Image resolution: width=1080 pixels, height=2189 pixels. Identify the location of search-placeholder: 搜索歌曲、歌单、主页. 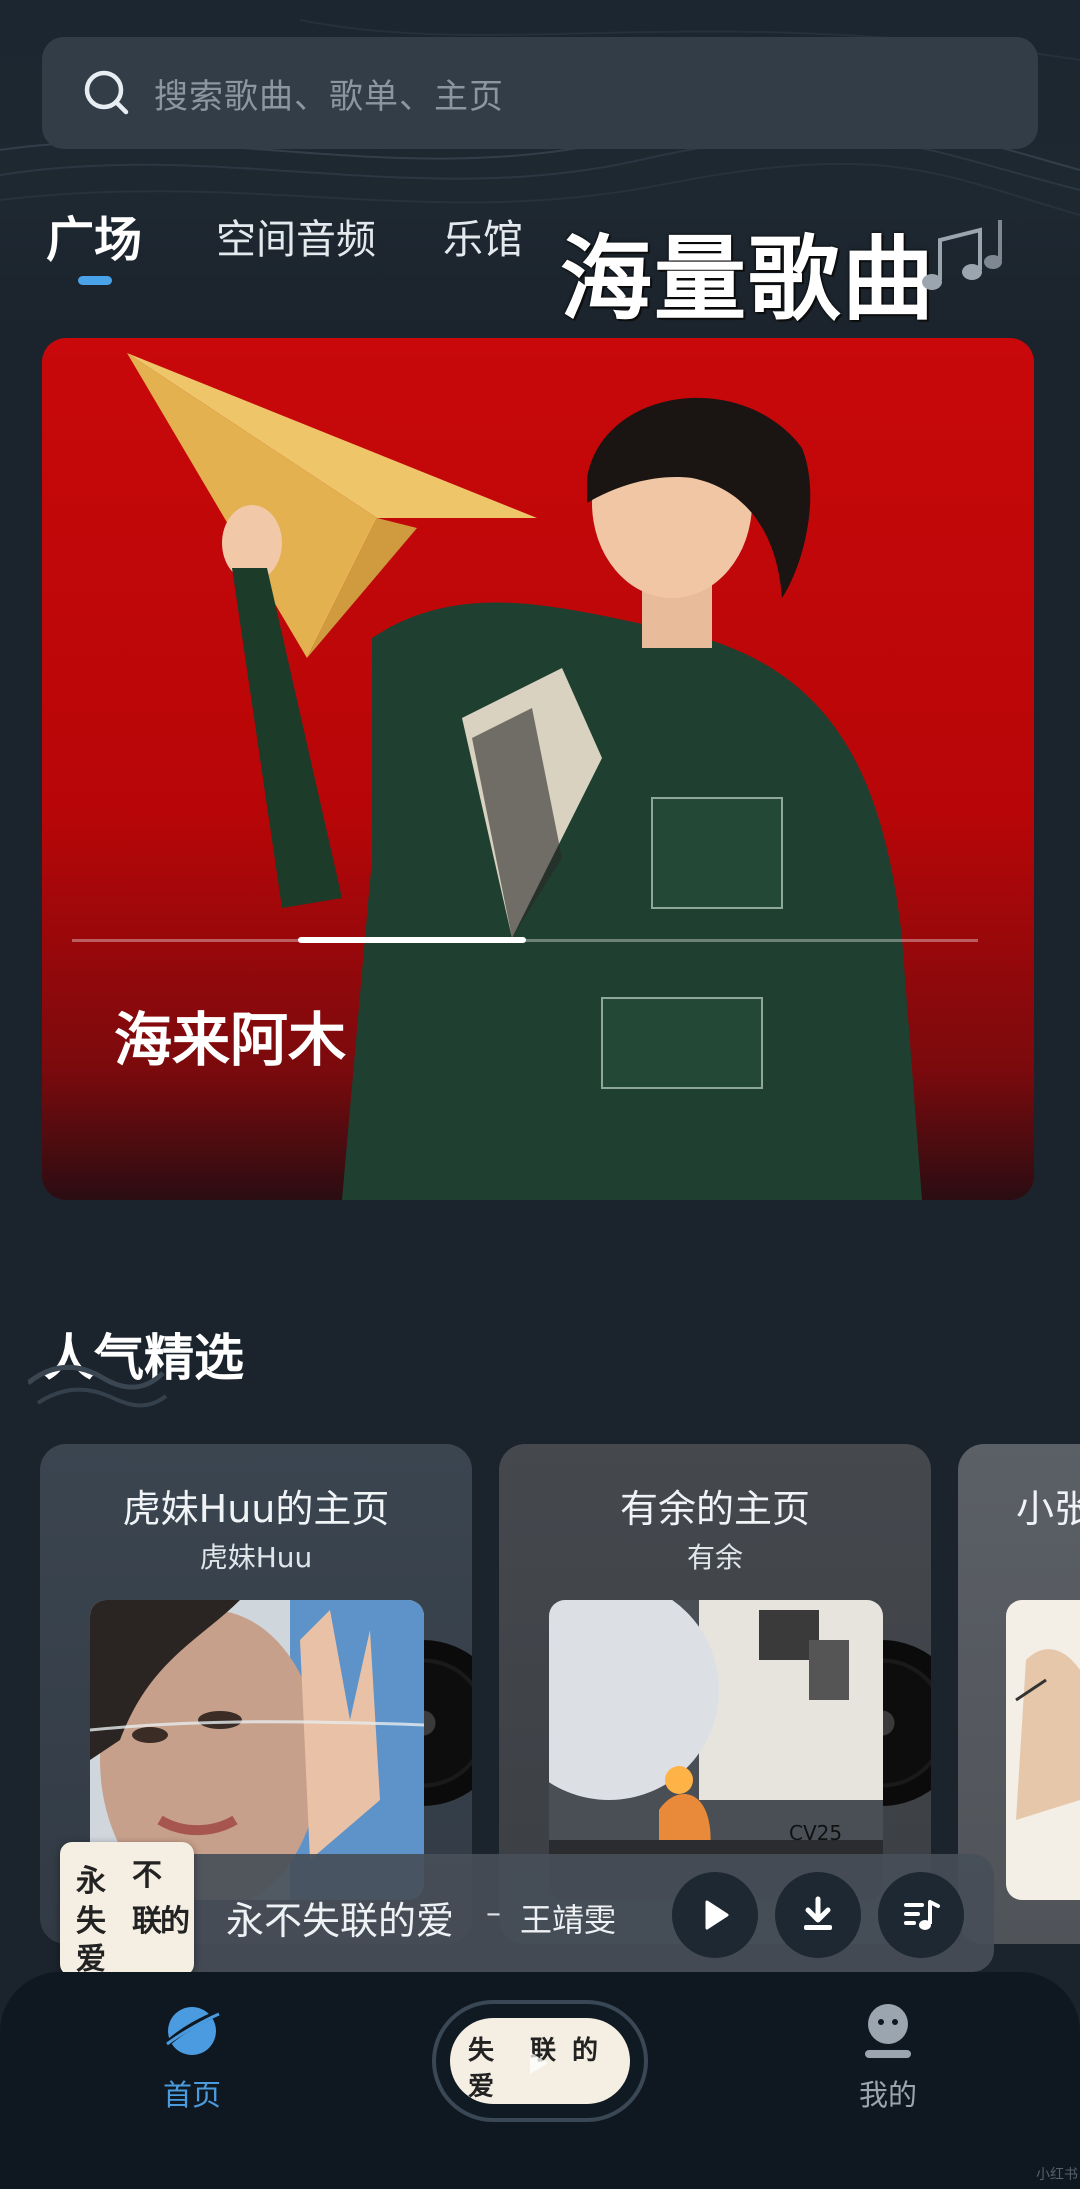
(329, 96).